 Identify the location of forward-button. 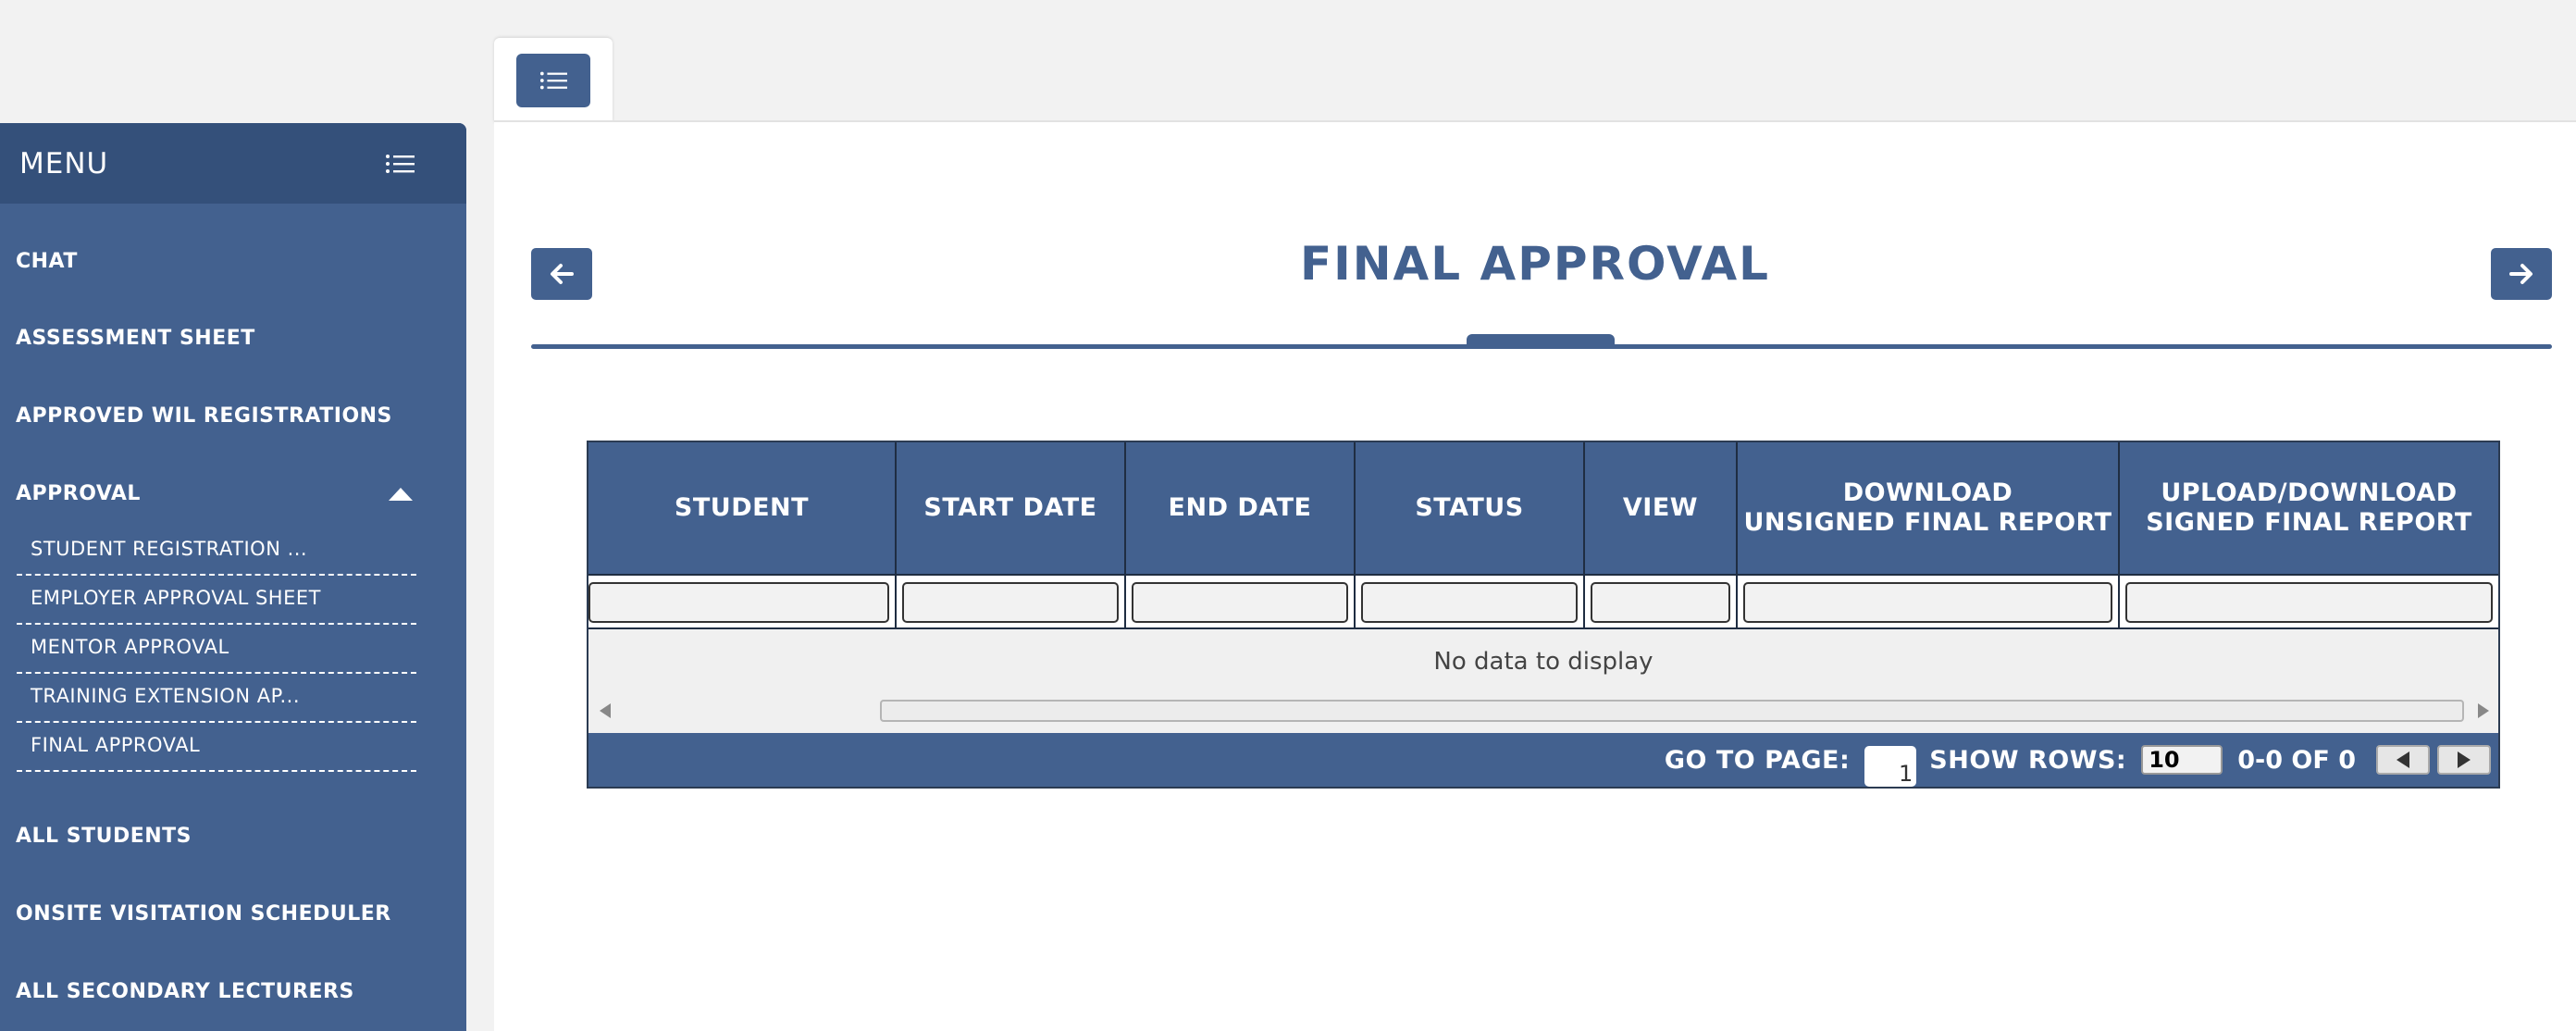
(2522, 274).